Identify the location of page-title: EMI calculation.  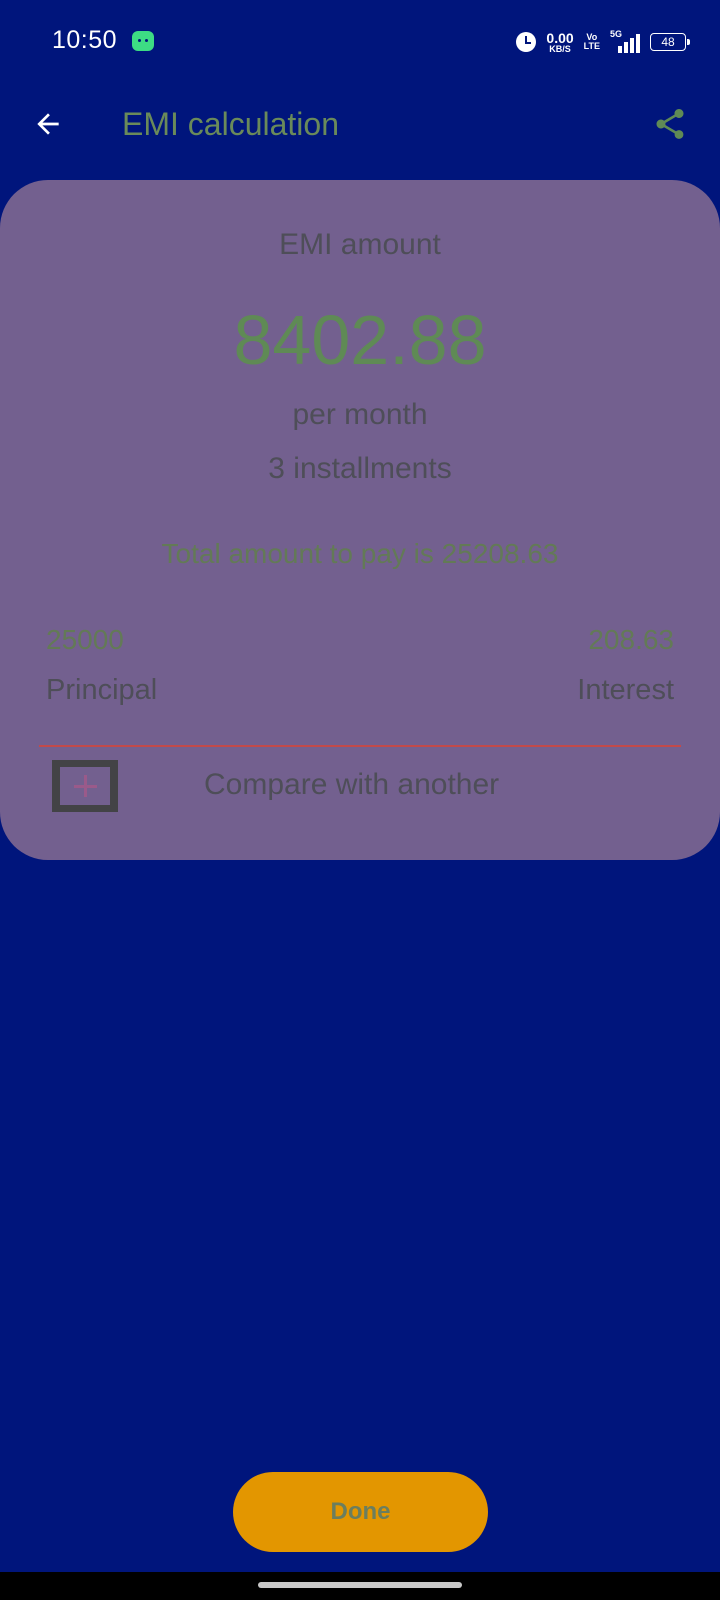
(230, 124).